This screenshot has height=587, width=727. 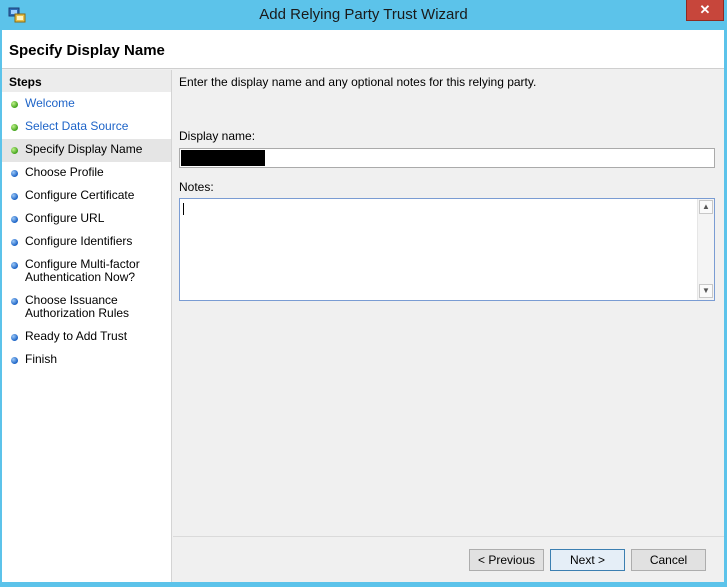 I want to click on step-item: Select Data Source, so click(x=86, y=127).